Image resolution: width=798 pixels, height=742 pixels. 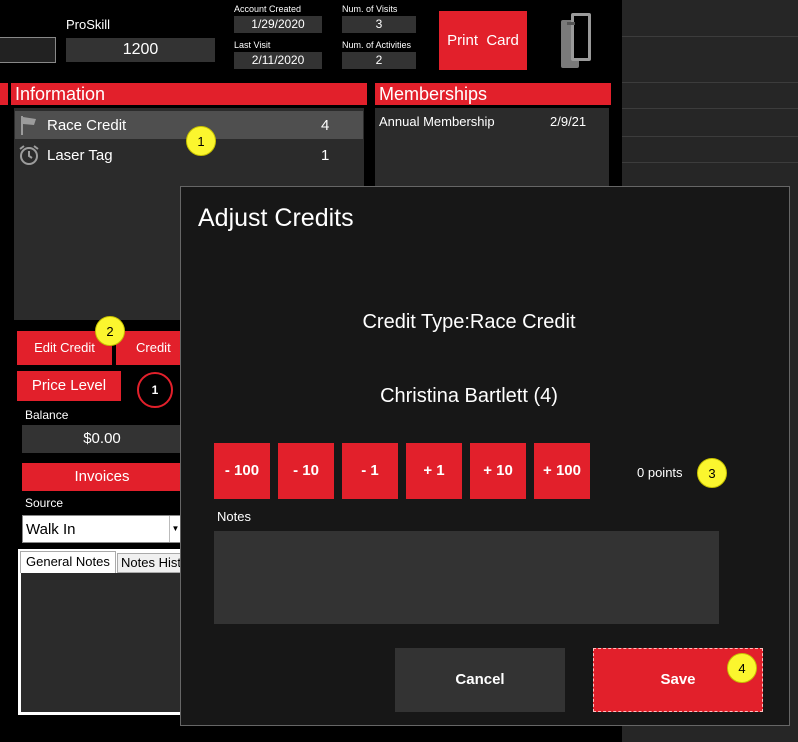 I want to click on list-item-label: Laser Tag, so click(x=80, y=155).